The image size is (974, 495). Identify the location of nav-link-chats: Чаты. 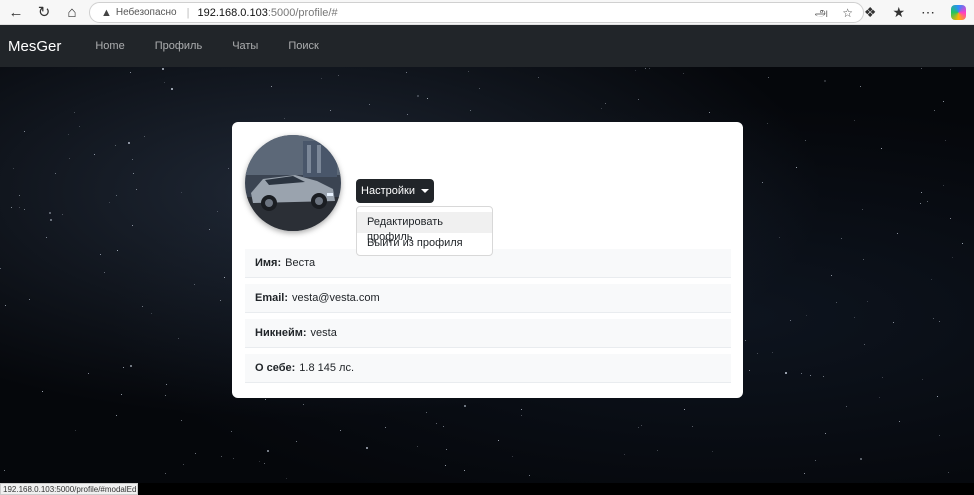
(245, 46).